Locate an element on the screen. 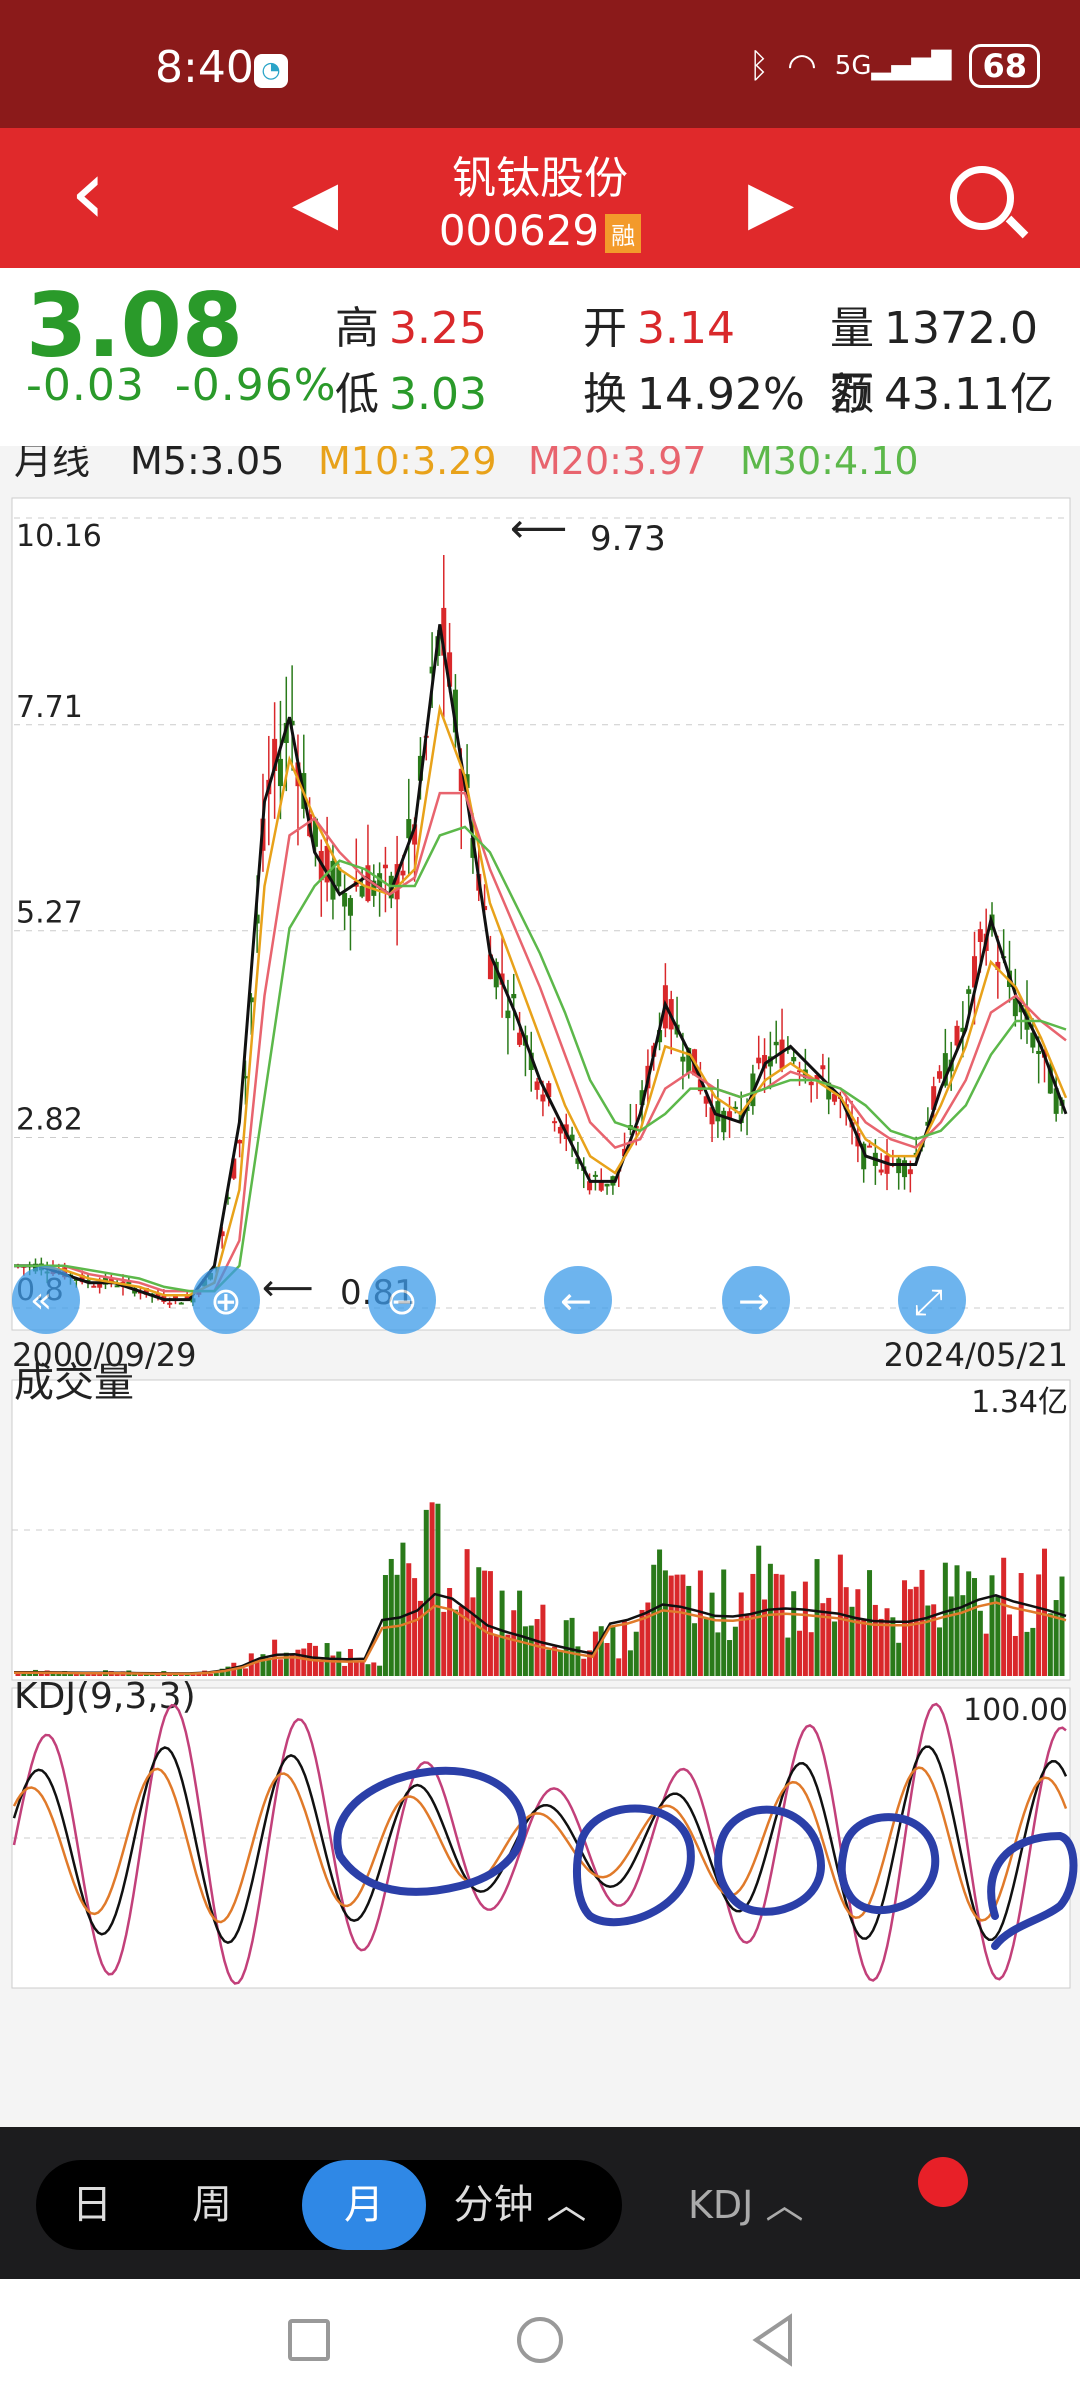  amount-stat: 额 43.11亿 is located at coordinates (942, 390).